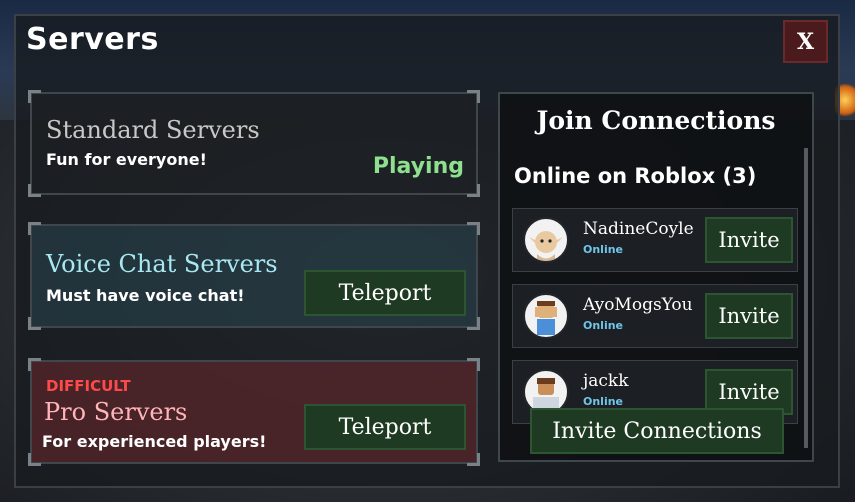 This screenshot has width=855, height=502. What do you see at coordinates (116, 412) in the screenshot?
I see `pro-servers-title: Pro Servers` at bounding box center [116, 412].